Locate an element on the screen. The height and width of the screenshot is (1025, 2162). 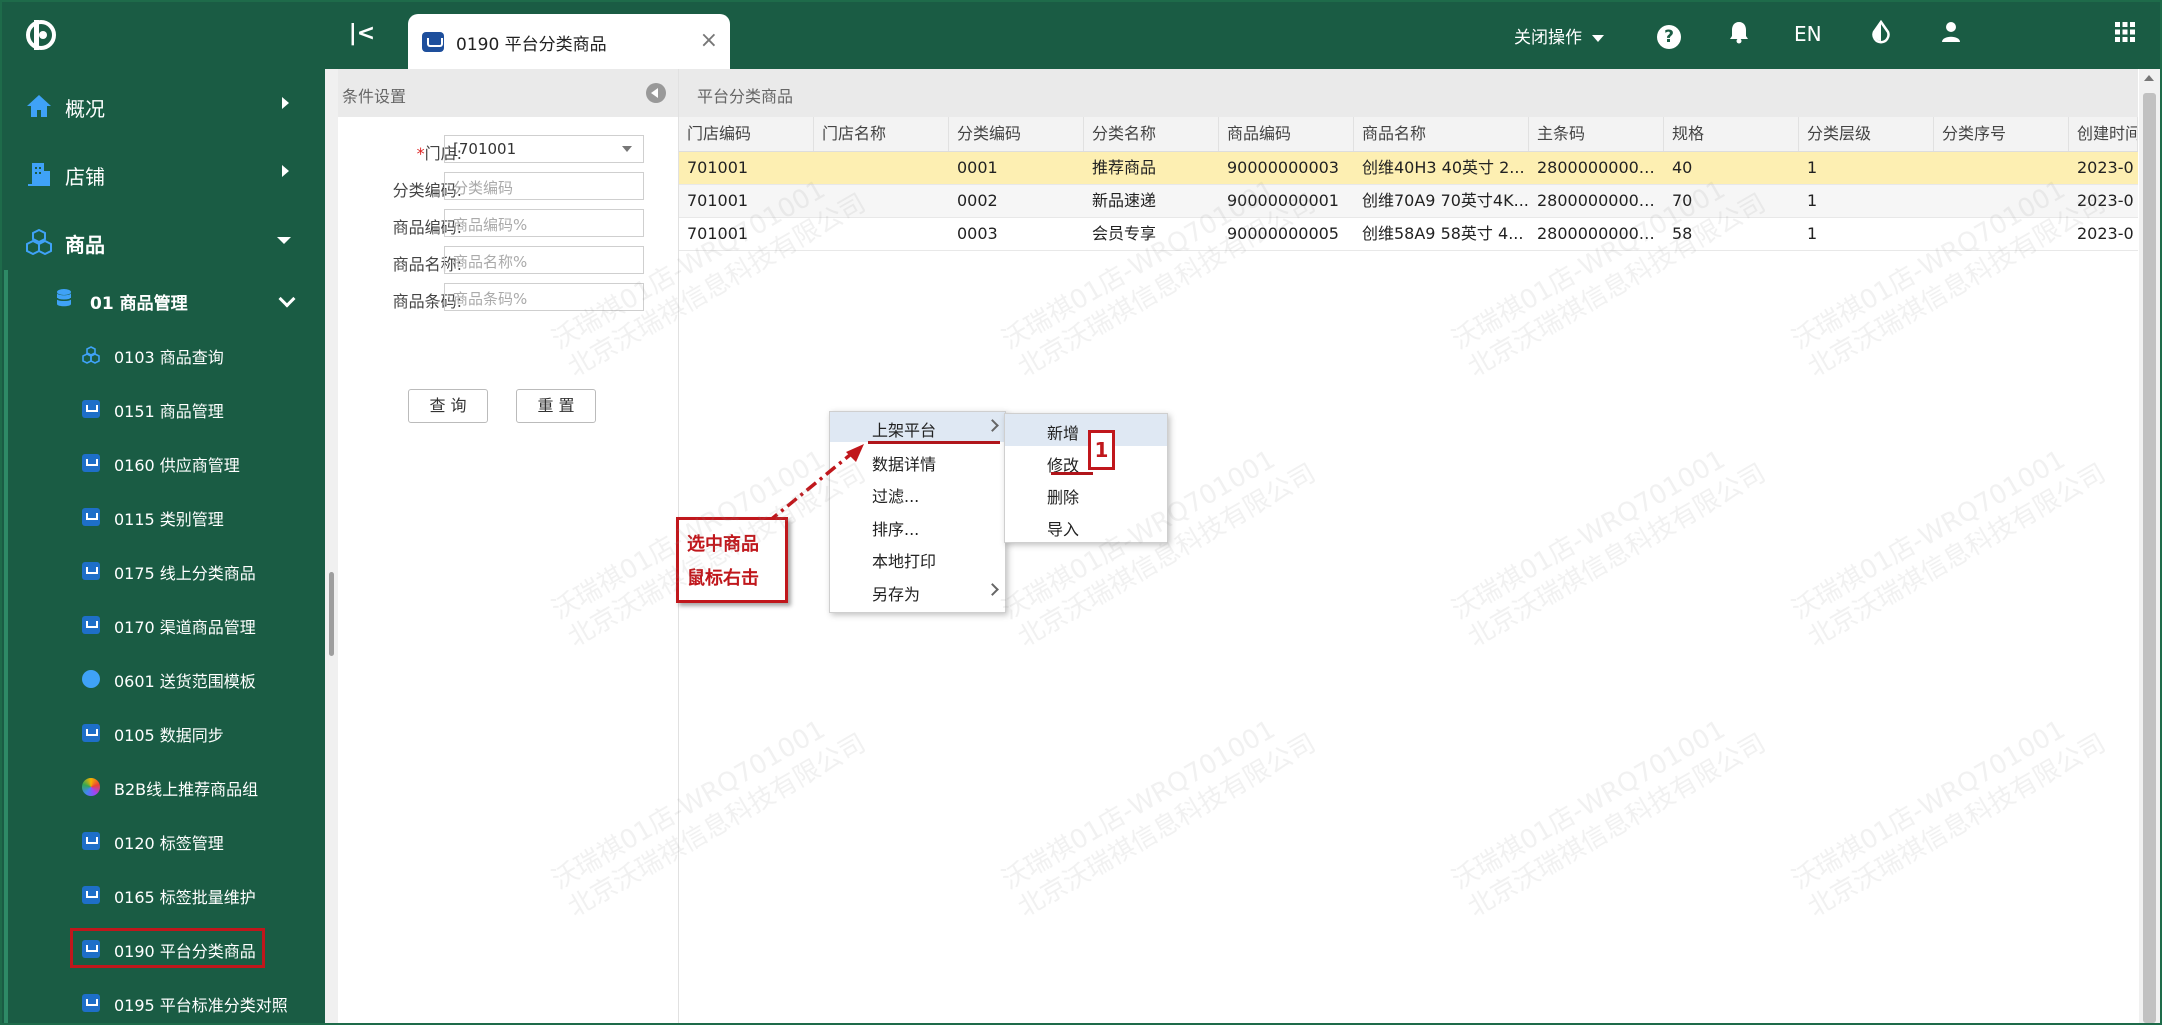
sidebar-item-0190: 0190 平台分类商品 is located at coordinates (162, 949).